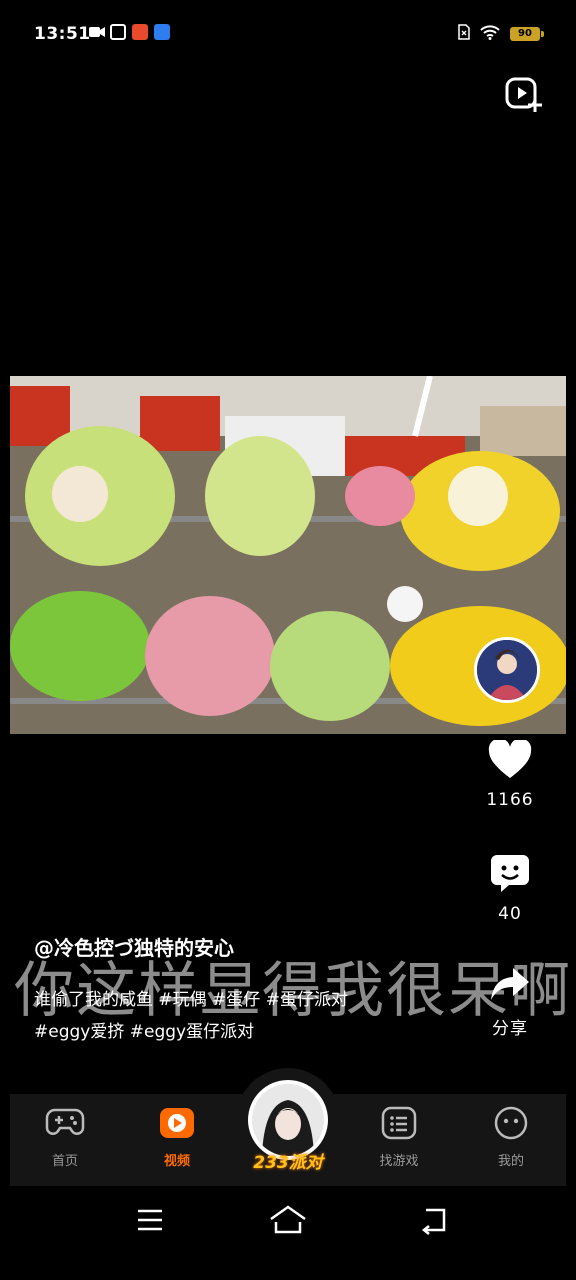  What do you see at coordinates (288, 1160) in the screenshot?
I see `party-label: 233派对` at bounding box center [288, 1160].